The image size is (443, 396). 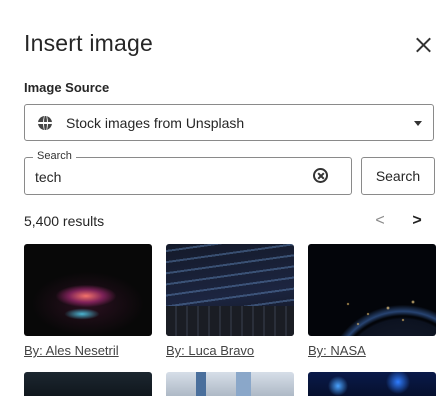 What do you see at coordinates (337, 350) in the screenshot?
I see `image-credit-link: By: NASA` at bounding box center [337, 350].